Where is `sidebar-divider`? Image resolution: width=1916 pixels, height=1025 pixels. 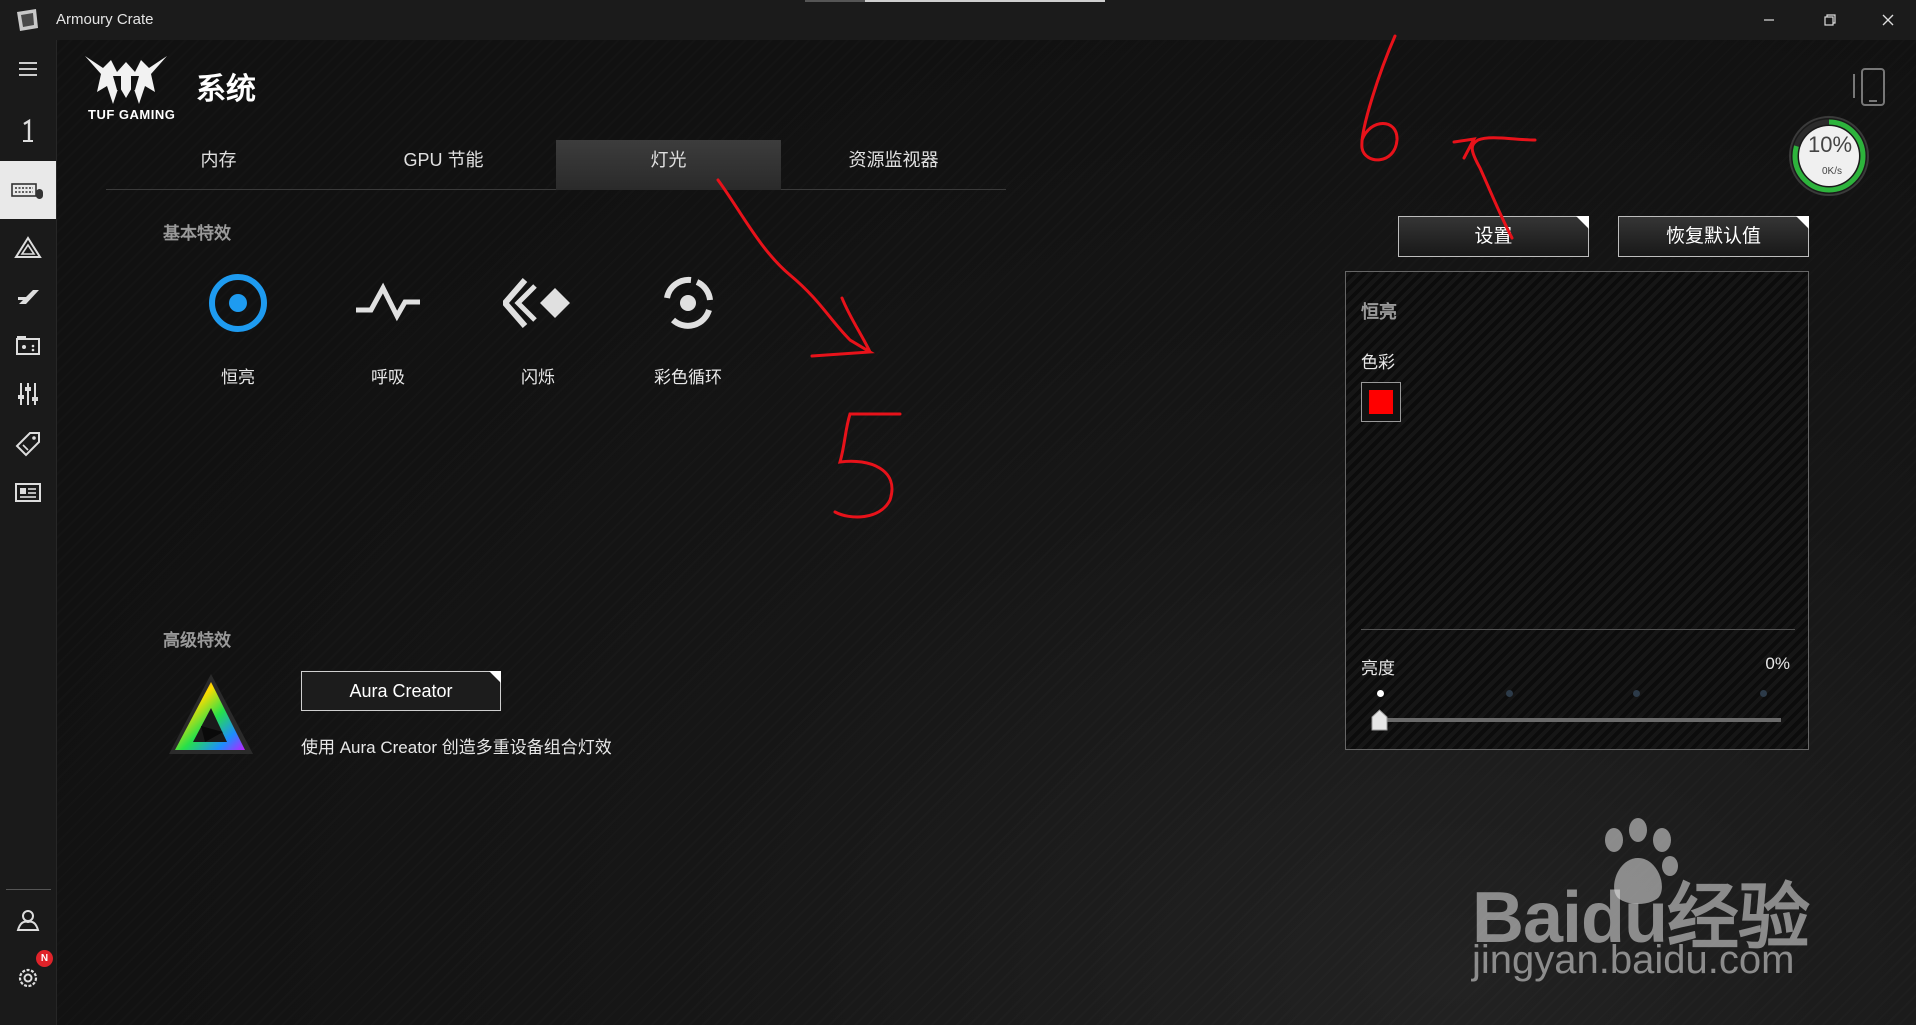 sidebar-divider is located at coordinates (28, 889).